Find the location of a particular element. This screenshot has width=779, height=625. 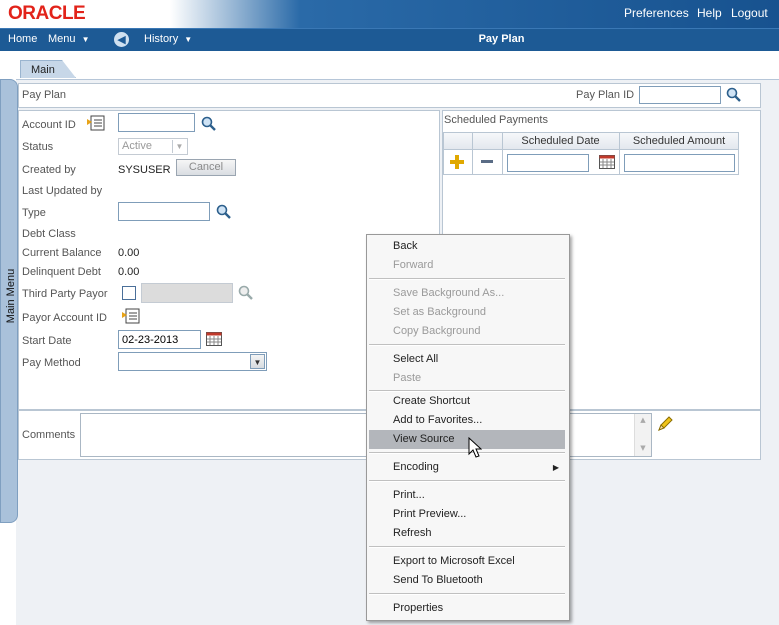

start-date-input is located at coordinates (159, 339).